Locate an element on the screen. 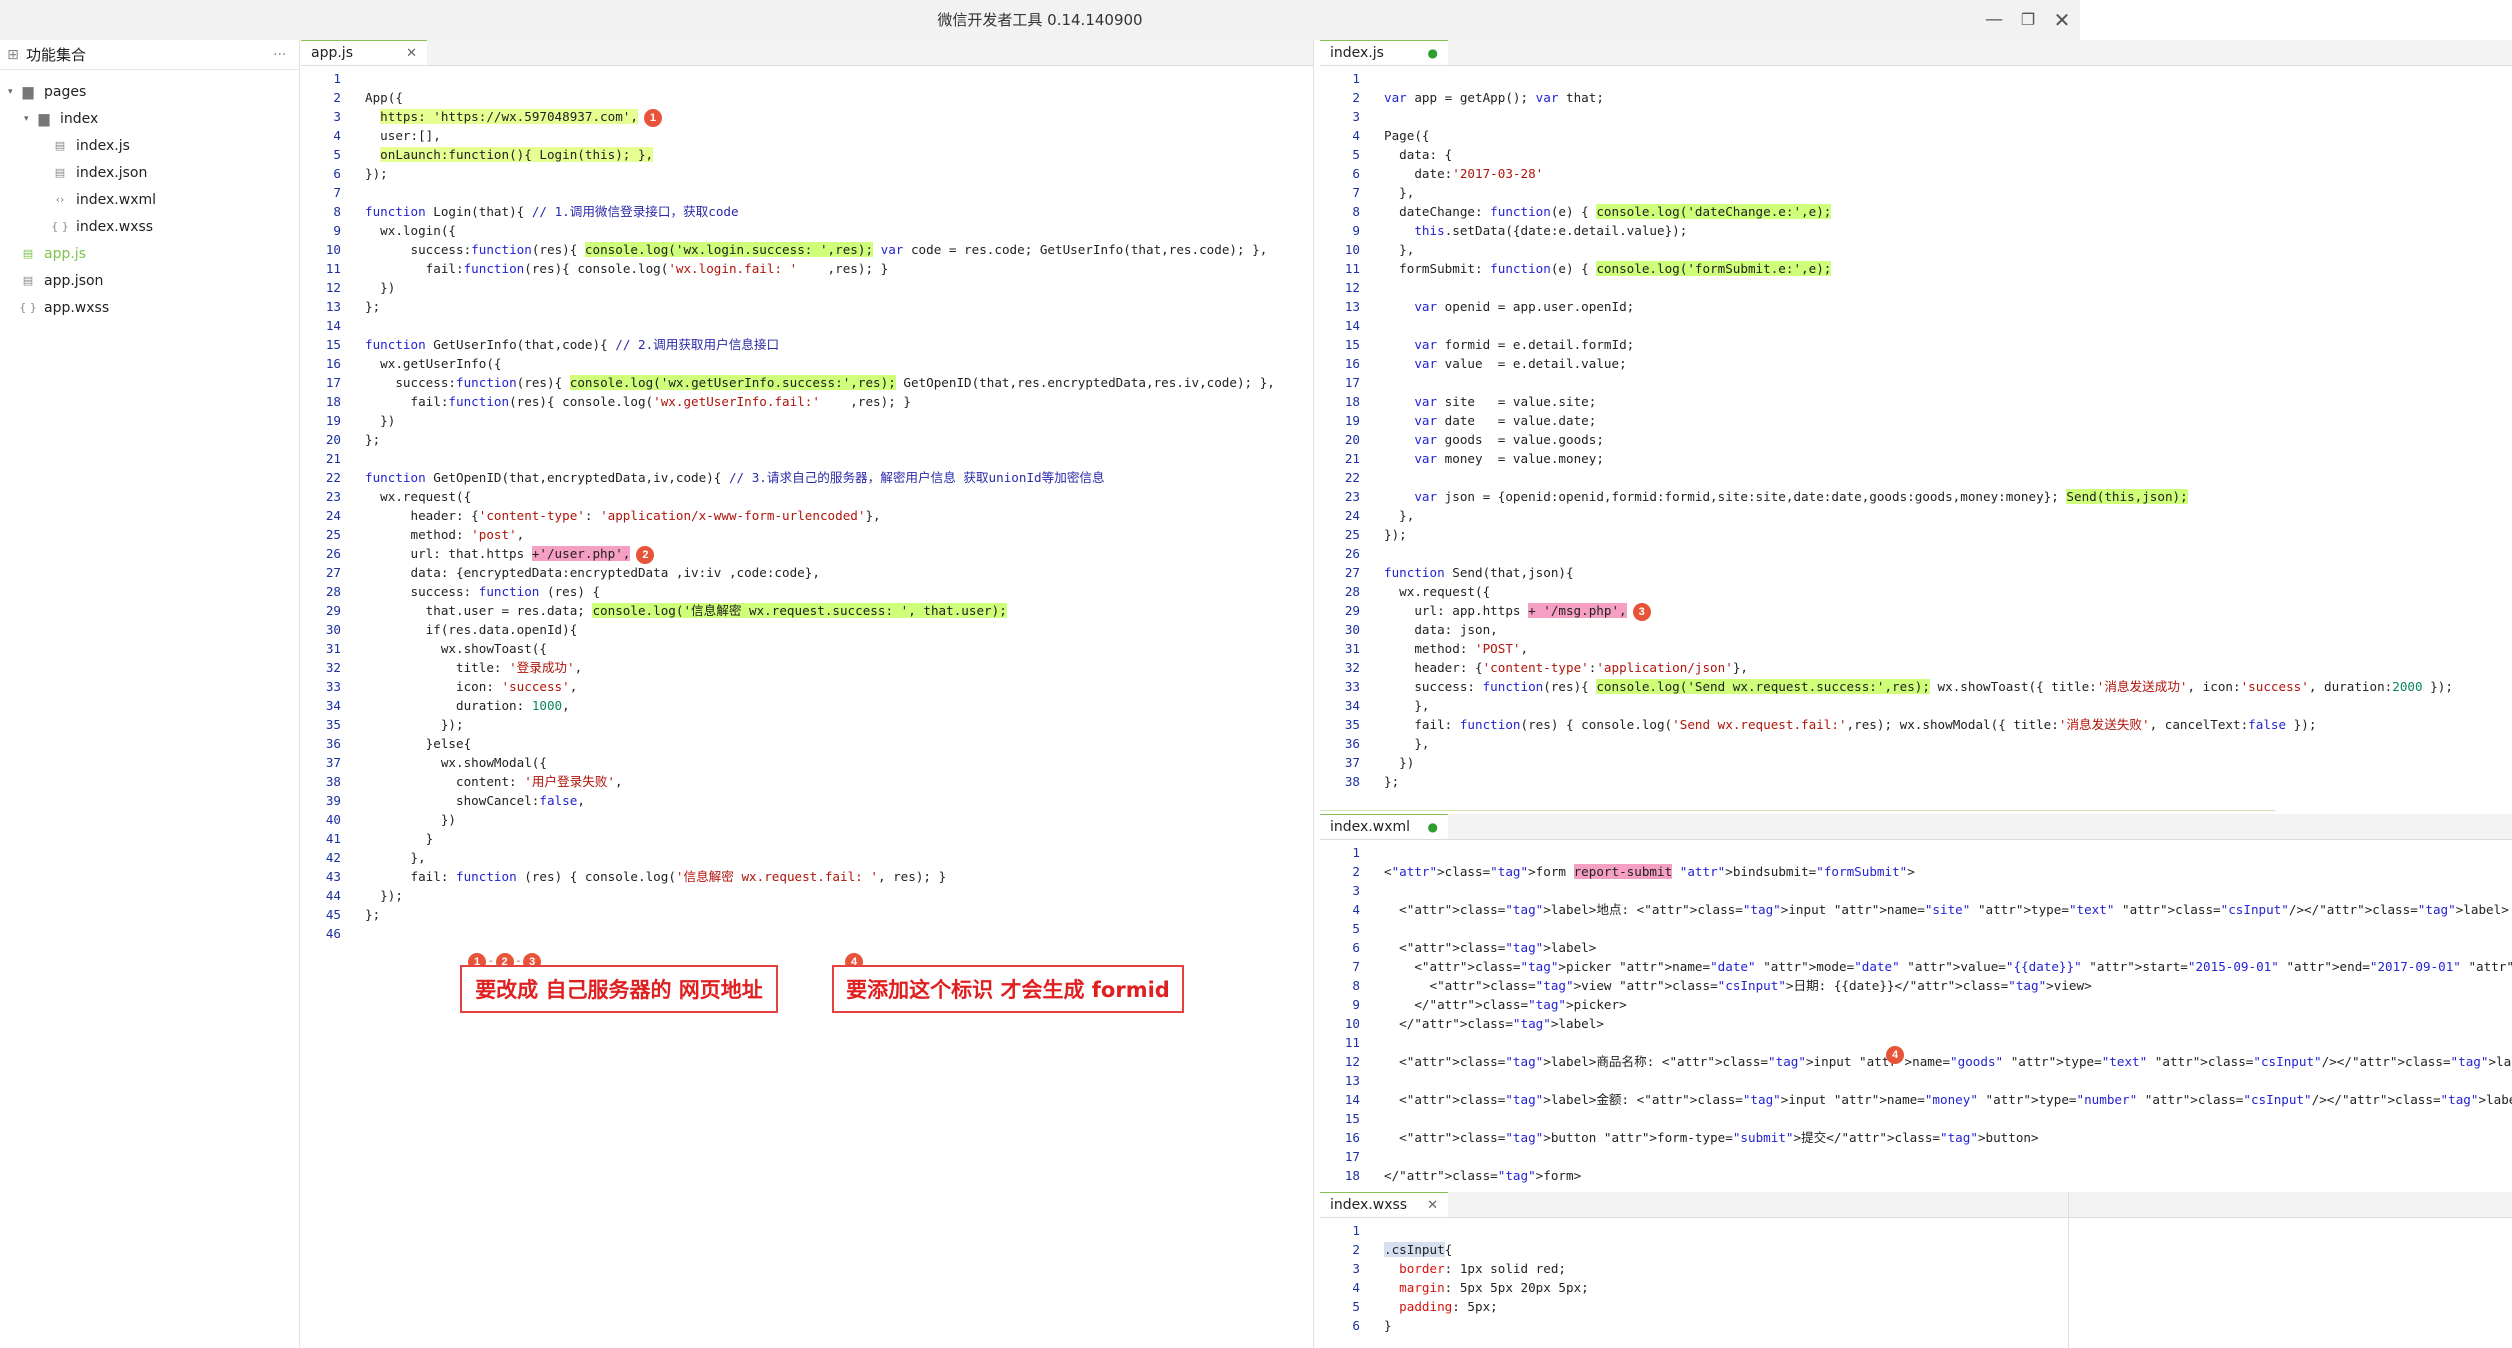  line-number: 36 is located at coordinates (1352, 743).